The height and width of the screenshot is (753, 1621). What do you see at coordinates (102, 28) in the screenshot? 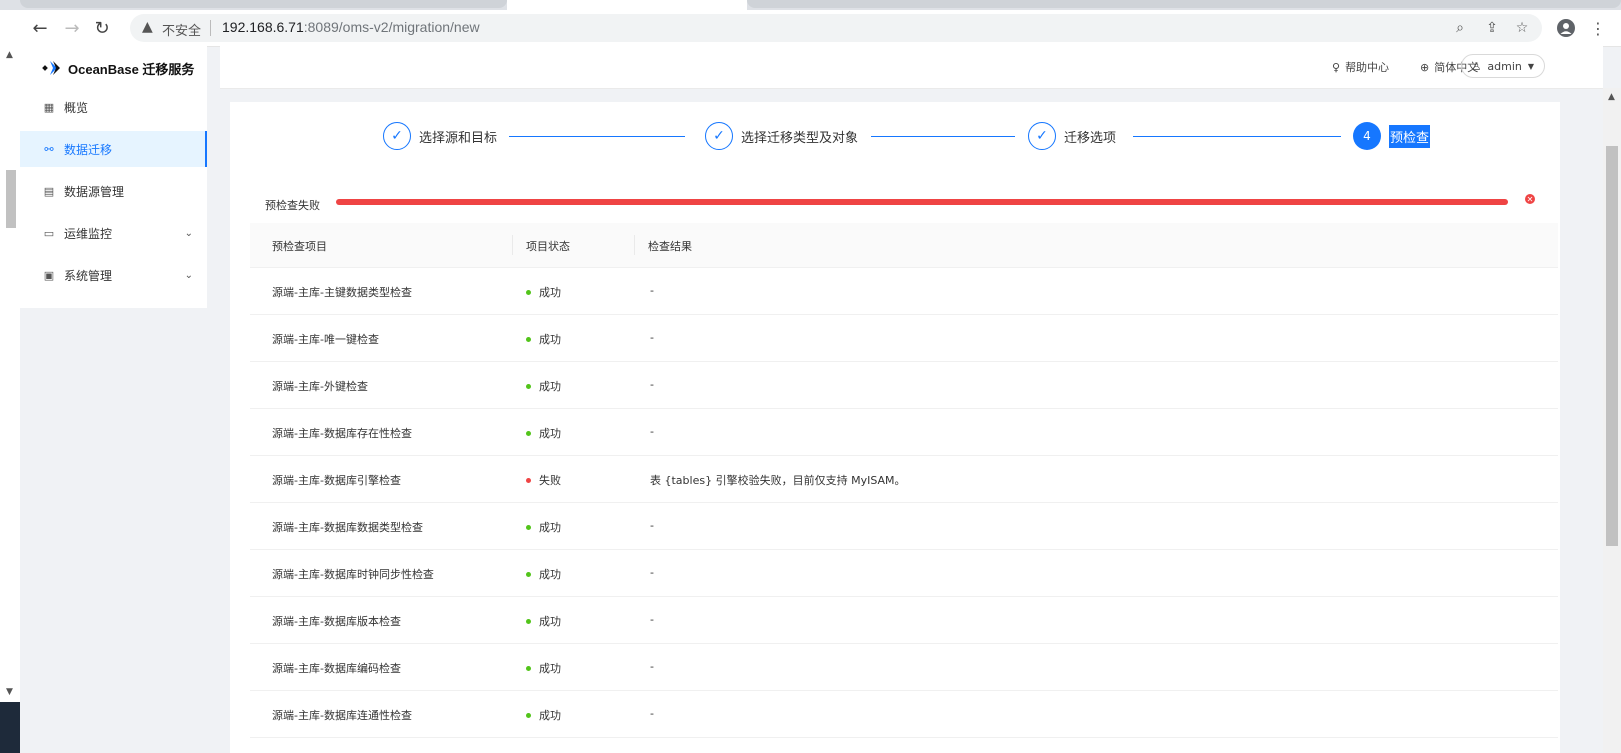
I see `reload-icon: ↻` at bounding box center [102, 28].